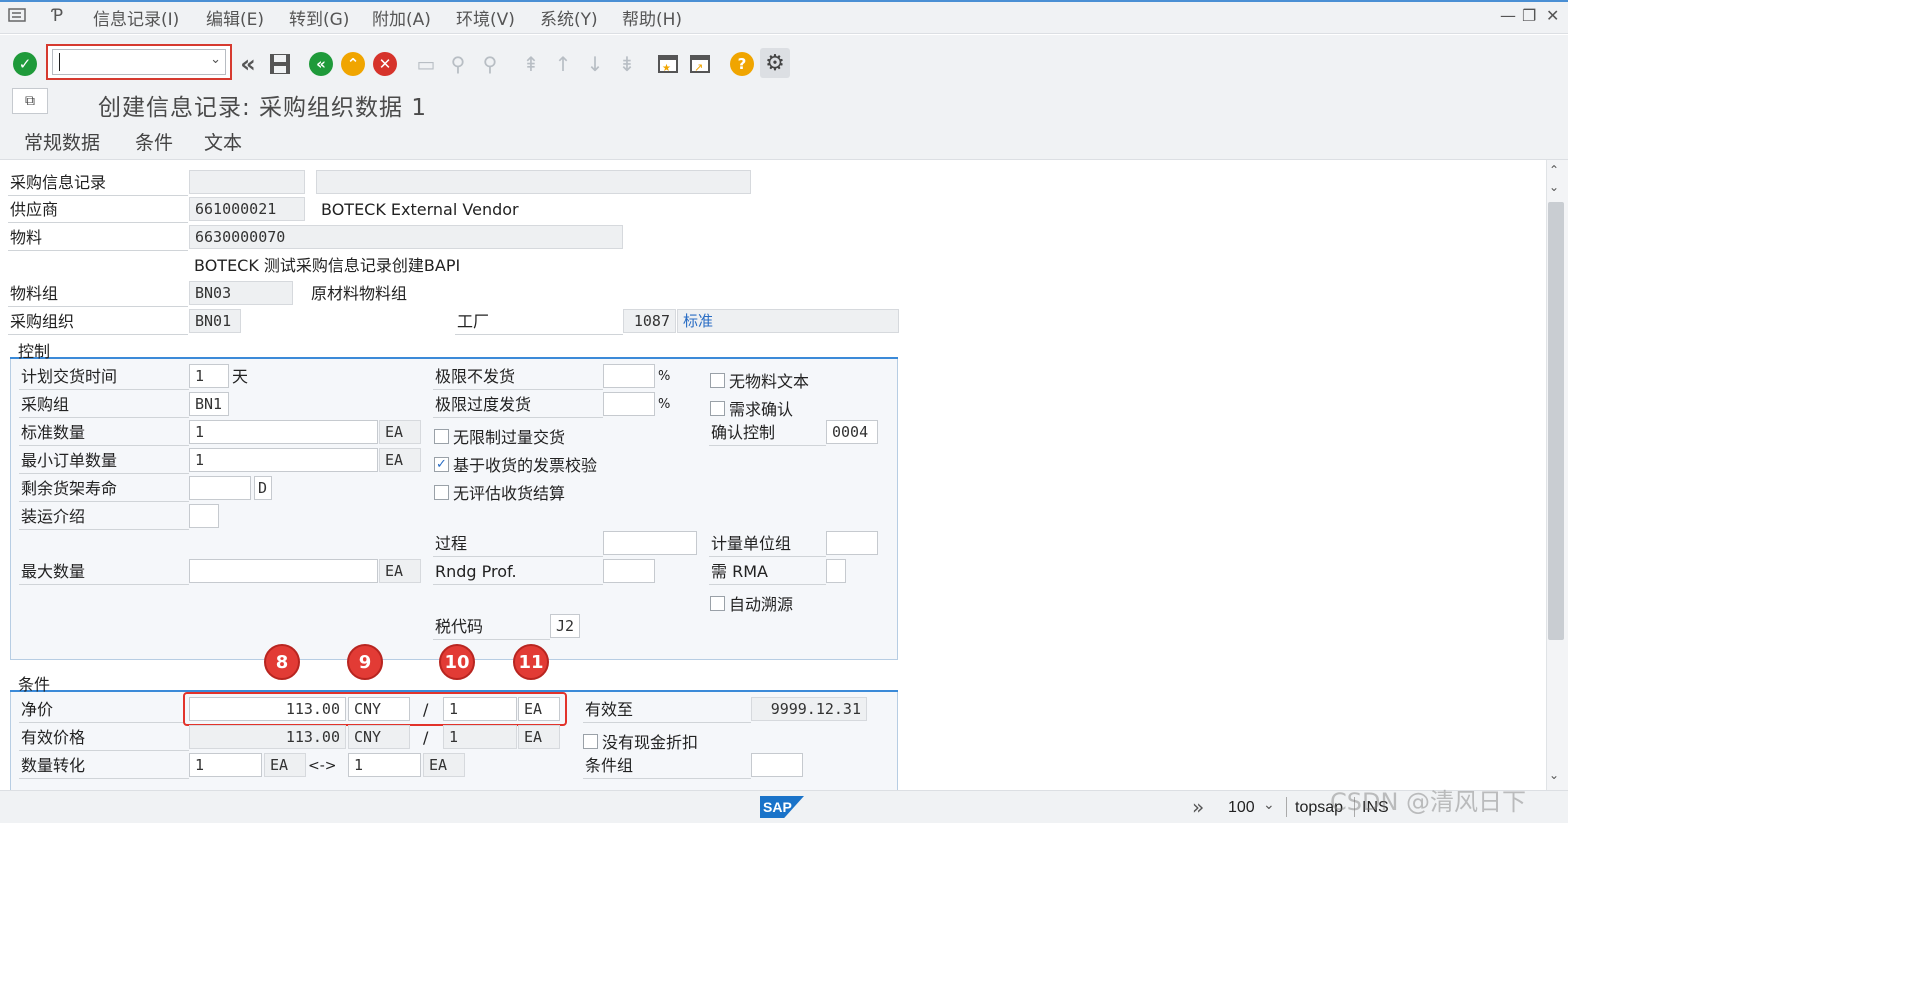  Describe the element at coordinates (441, 464) in the screenshot. I see `gr-iv-checkbox: ✓` at that location.